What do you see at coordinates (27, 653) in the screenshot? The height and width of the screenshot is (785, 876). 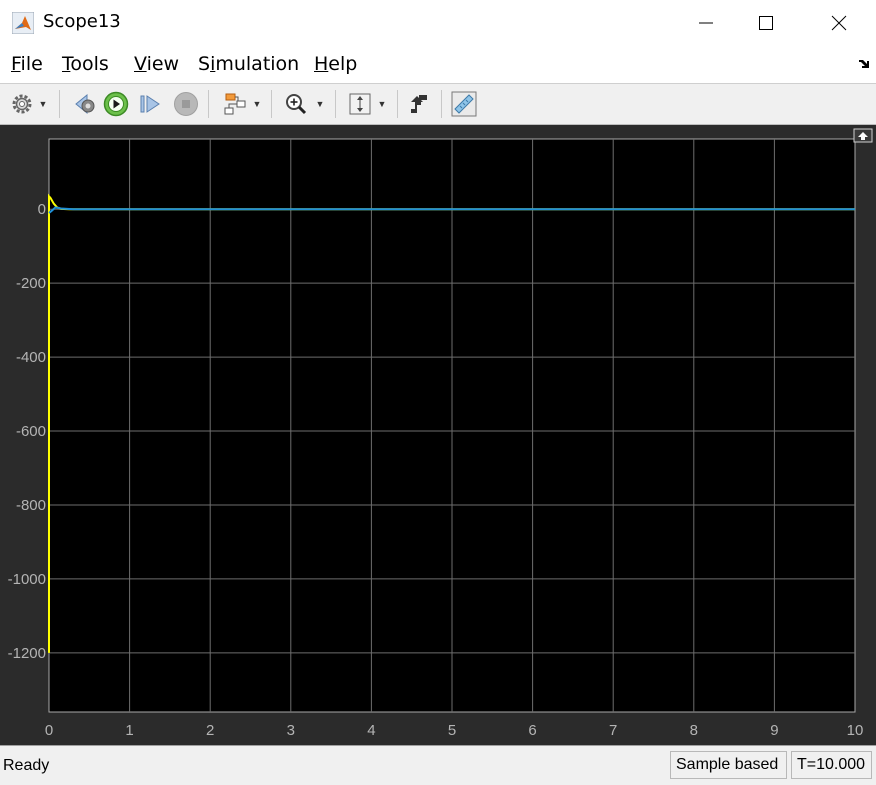 I see `y-tick-label: -1200` at bounding box center [27, 653].